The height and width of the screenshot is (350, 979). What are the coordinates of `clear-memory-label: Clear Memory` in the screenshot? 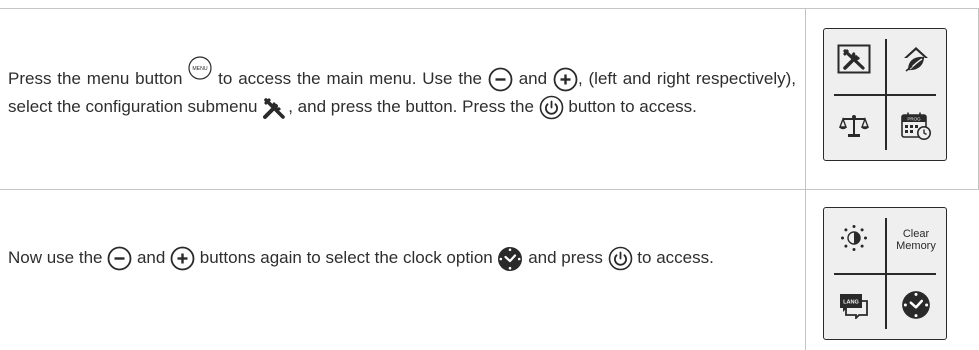 It's located at (916, 240).